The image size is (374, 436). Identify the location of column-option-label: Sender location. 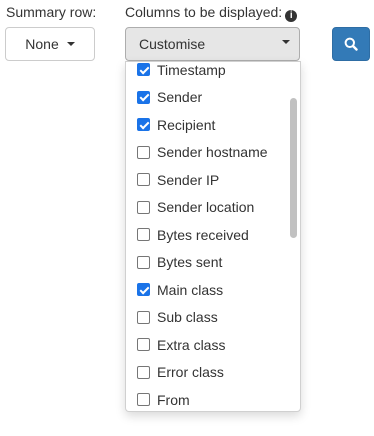
(206, 207).